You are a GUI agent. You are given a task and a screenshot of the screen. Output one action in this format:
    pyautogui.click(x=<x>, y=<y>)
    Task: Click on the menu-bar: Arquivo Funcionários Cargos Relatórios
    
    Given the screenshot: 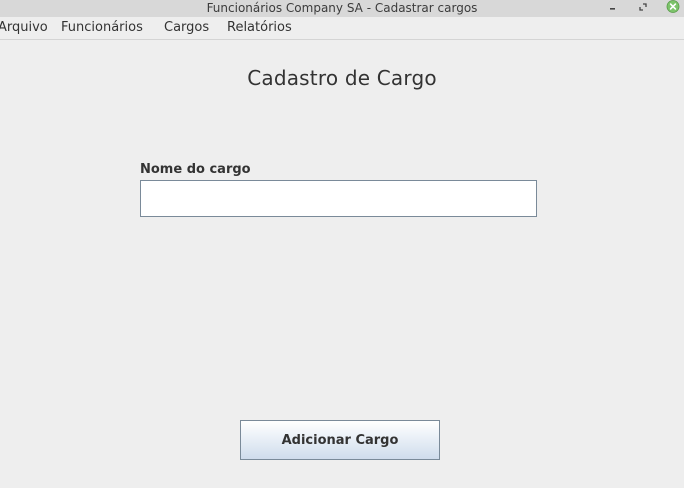 What is the action you would take?
    pyautogui.click(x=342, y=28)
    